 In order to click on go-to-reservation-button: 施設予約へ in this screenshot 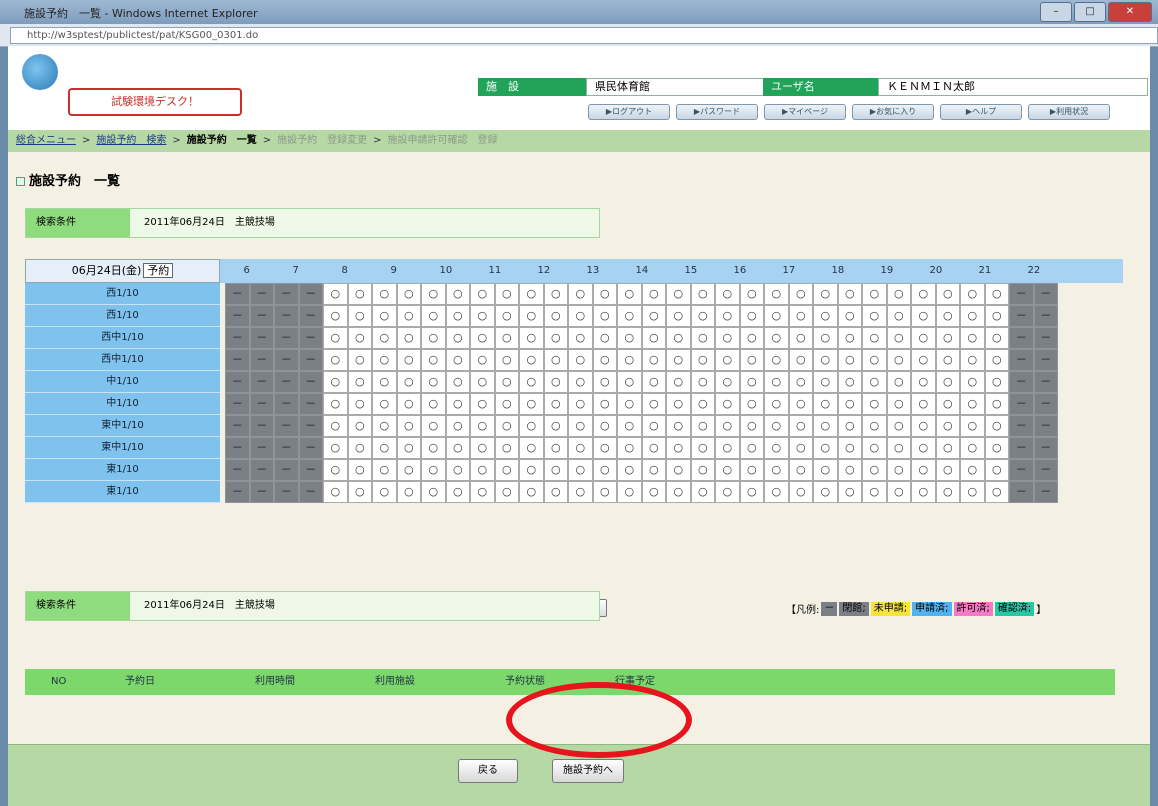, I will do `click(588, 771)`.